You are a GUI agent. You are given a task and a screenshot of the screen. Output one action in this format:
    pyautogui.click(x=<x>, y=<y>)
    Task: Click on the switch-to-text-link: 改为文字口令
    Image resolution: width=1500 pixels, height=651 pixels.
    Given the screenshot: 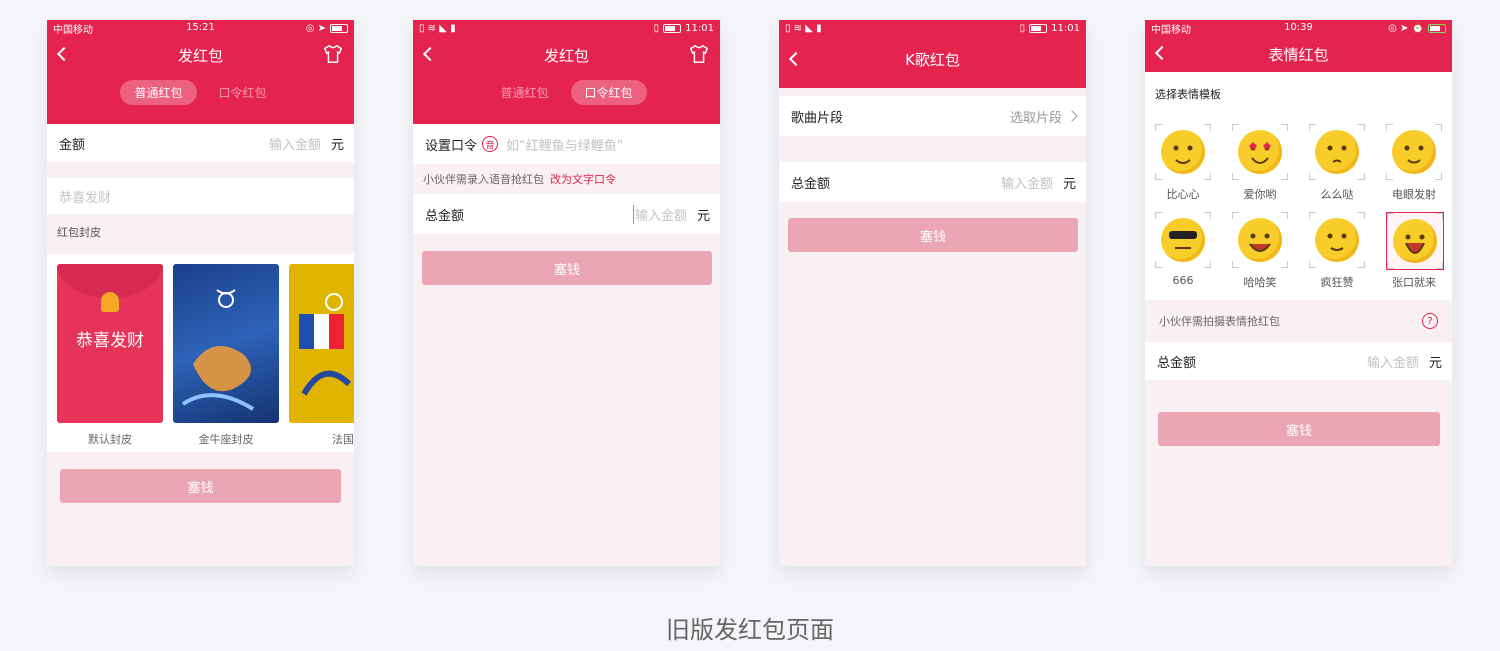 What is the action you would take?
    pyautogui.click(x=583, y=179)
    